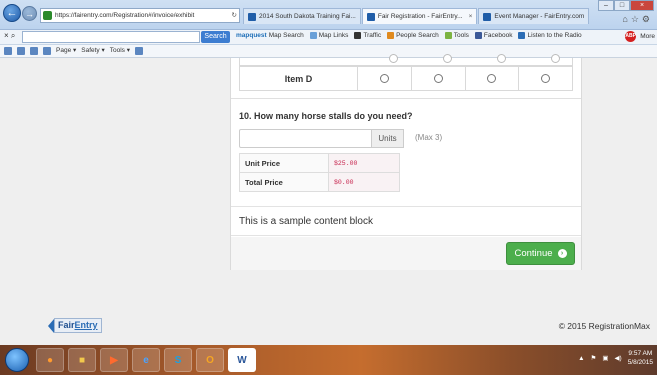 The height and width of the screenshot is (375, 657). Describe the element at coordinates (313, 35) in the screenshot. I see `map-icon` at that location.